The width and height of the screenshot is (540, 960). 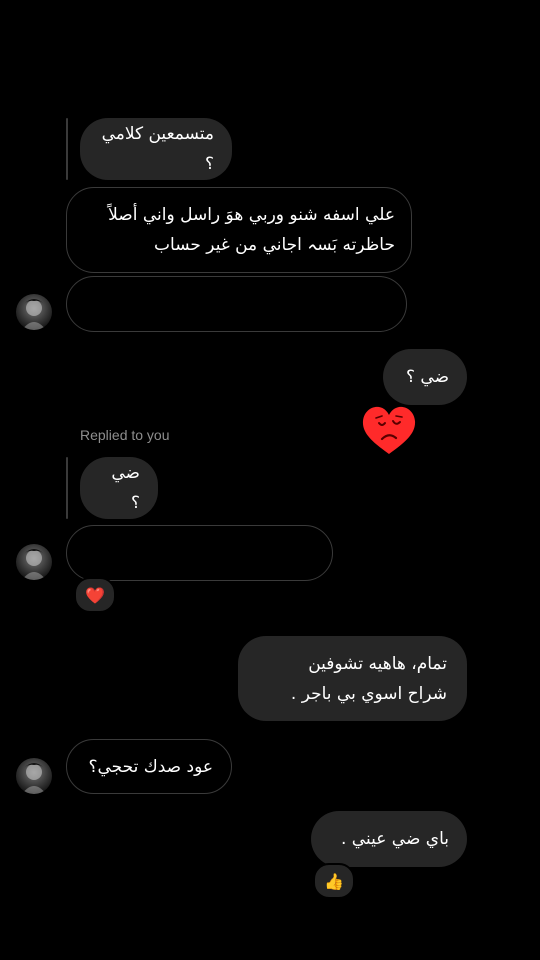 I want to click on received-message-text: عود صدك تحجي؟, so click(x=150, y=766).